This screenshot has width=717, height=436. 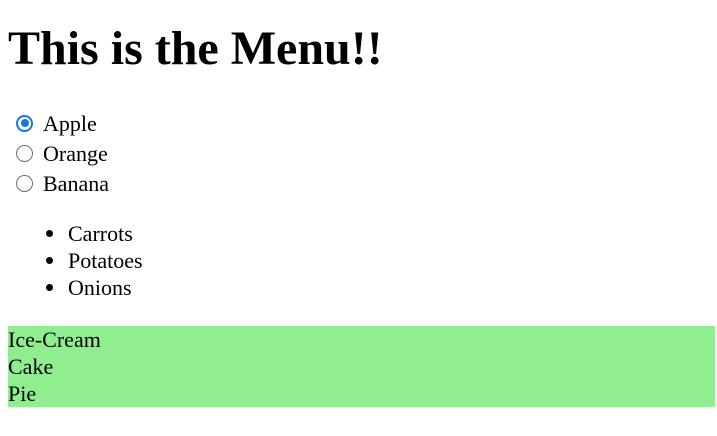 What do you see at coordinates (70, 123) in the screenshot?
I see `radio-label: Apple` at bounding box center [70, 123].